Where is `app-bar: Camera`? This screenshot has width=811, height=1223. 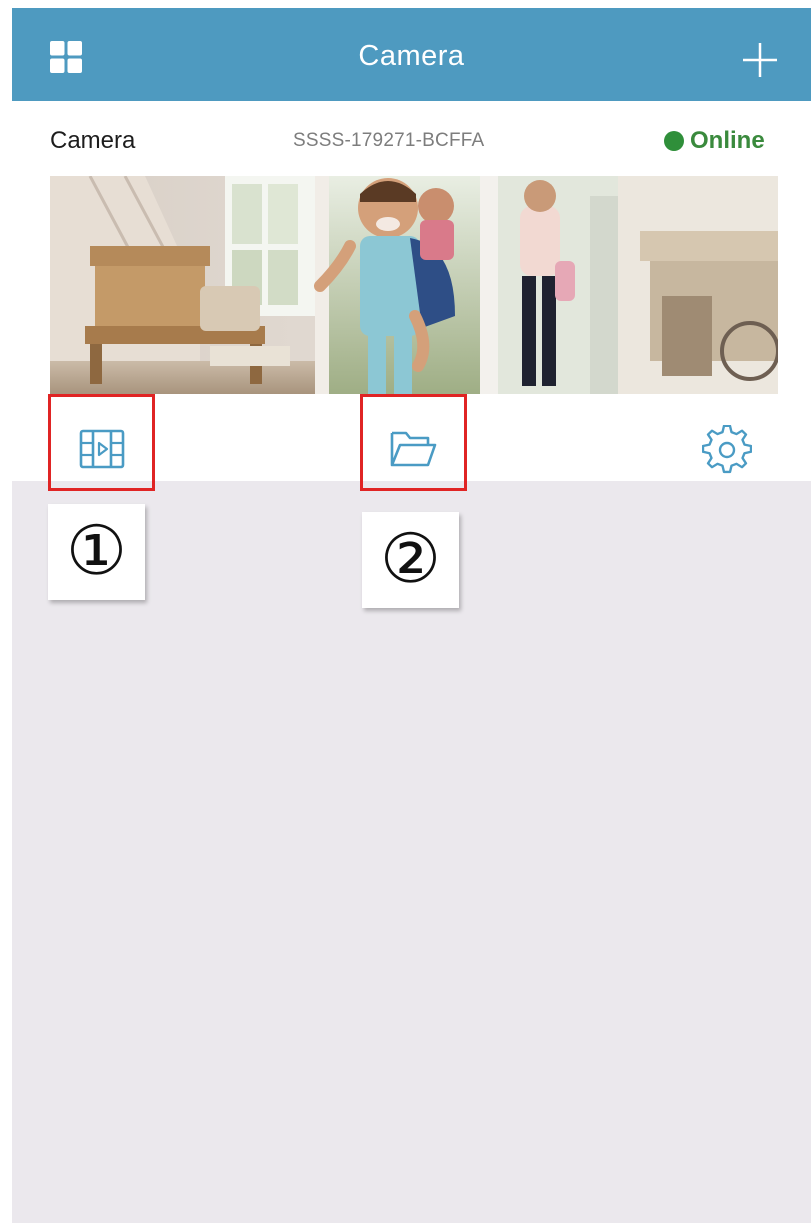
app-bar: Camera is located at coordinates (411, 54).